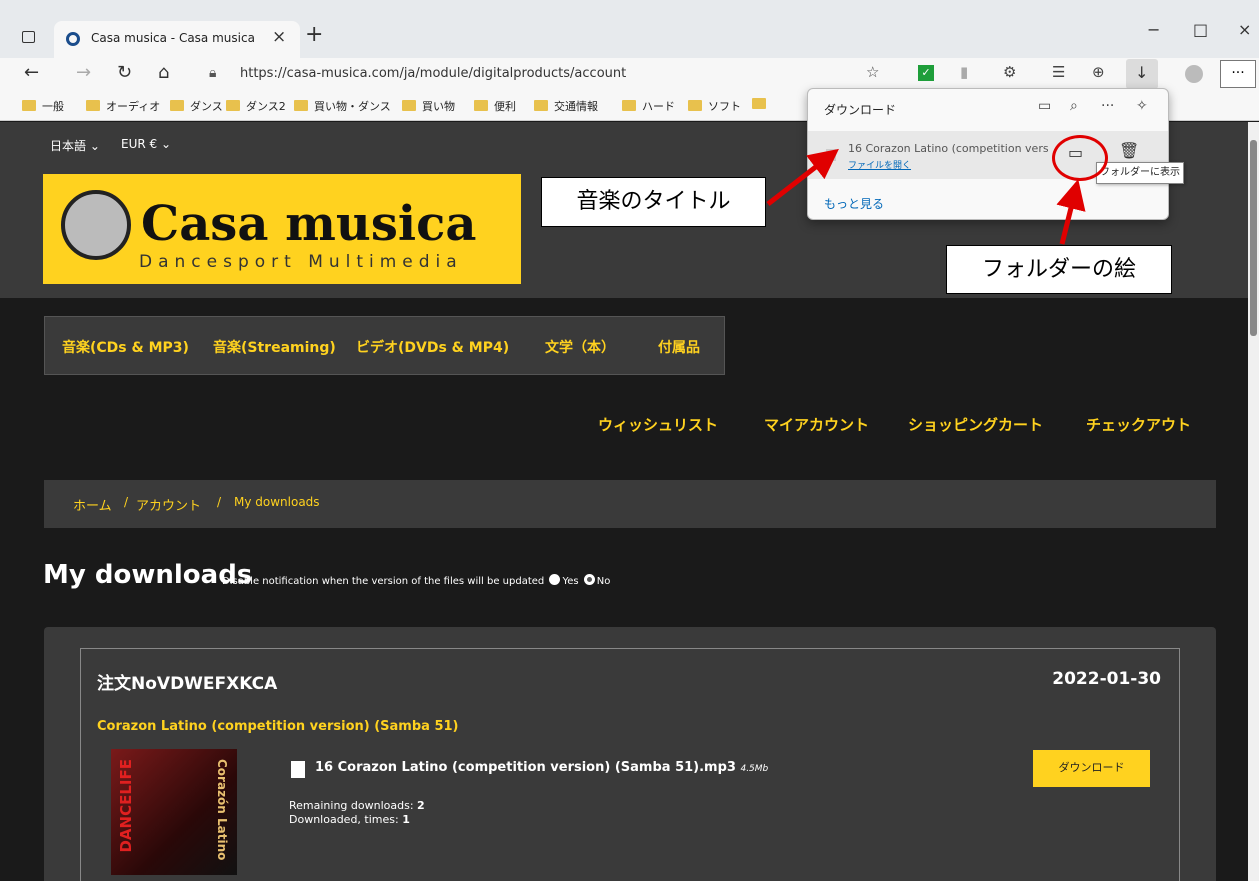 This screenshot has width=1259, height=881. I want to click on annotation-music-title: 音楽のタイトル, so click(653, 202).